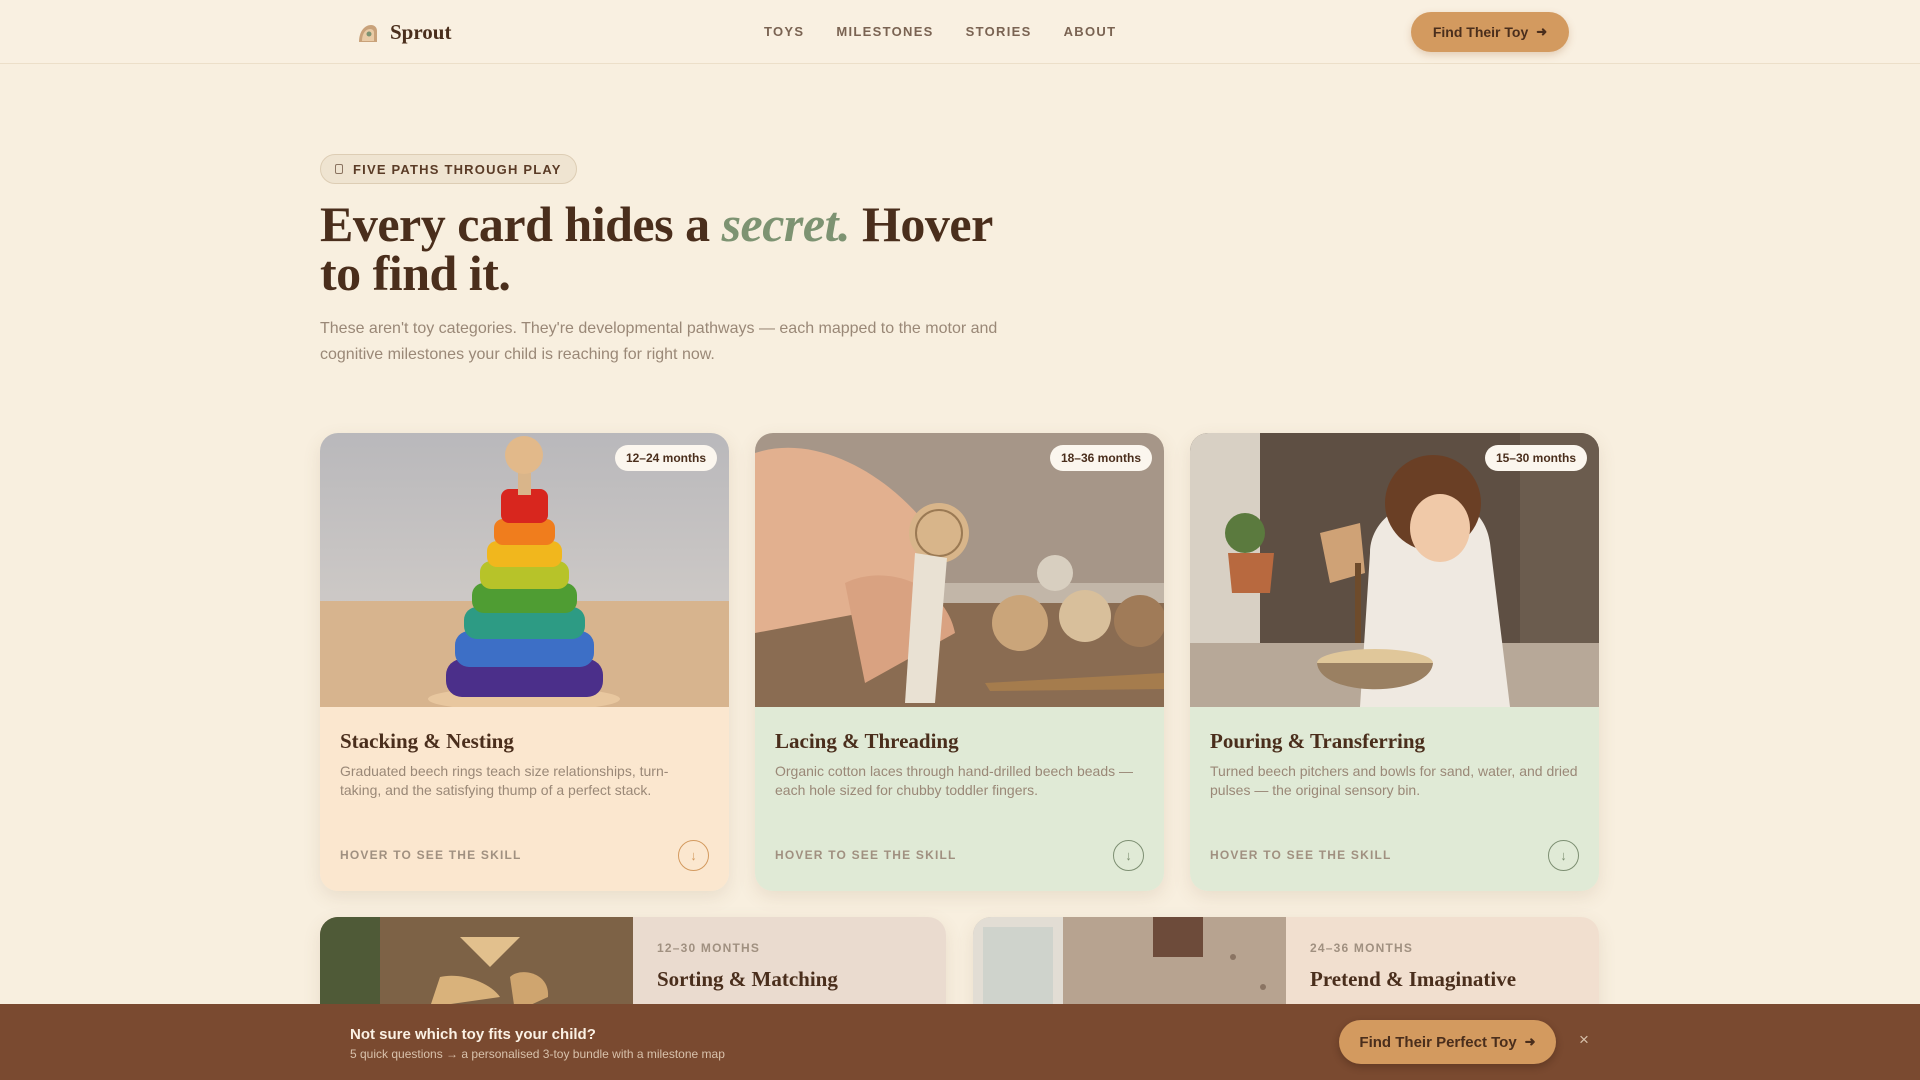 The width and height of the screenshot is (1920, 1080). What do you see at coordinates (709, 948) in the screenshot?
I see `age-label: 12–30 MONTHS` at bounding box center [709, 948].